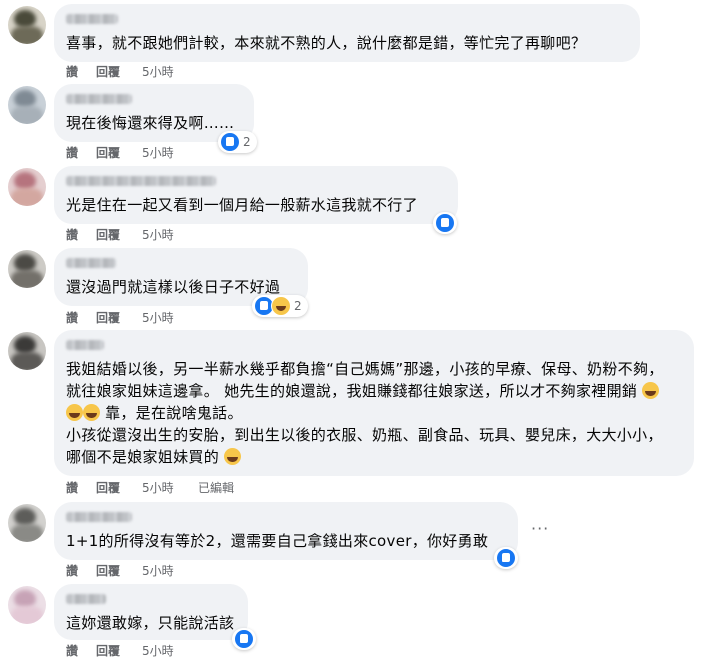 The width and height of the screenshot is (712, 659). I want to click on emoji-grin-icon, so click(233, 456).